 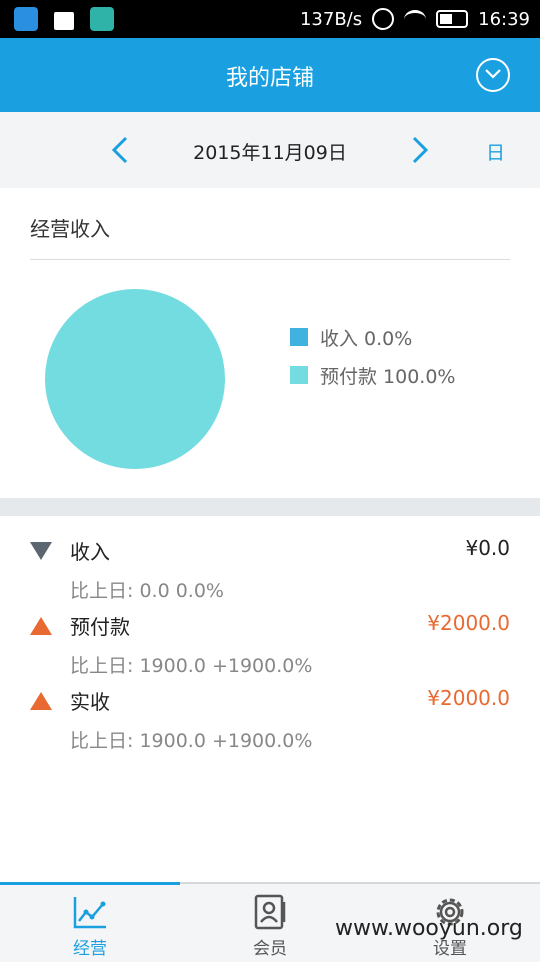 I want to click on section-title: 经营收入, so click(x=70, y=229).